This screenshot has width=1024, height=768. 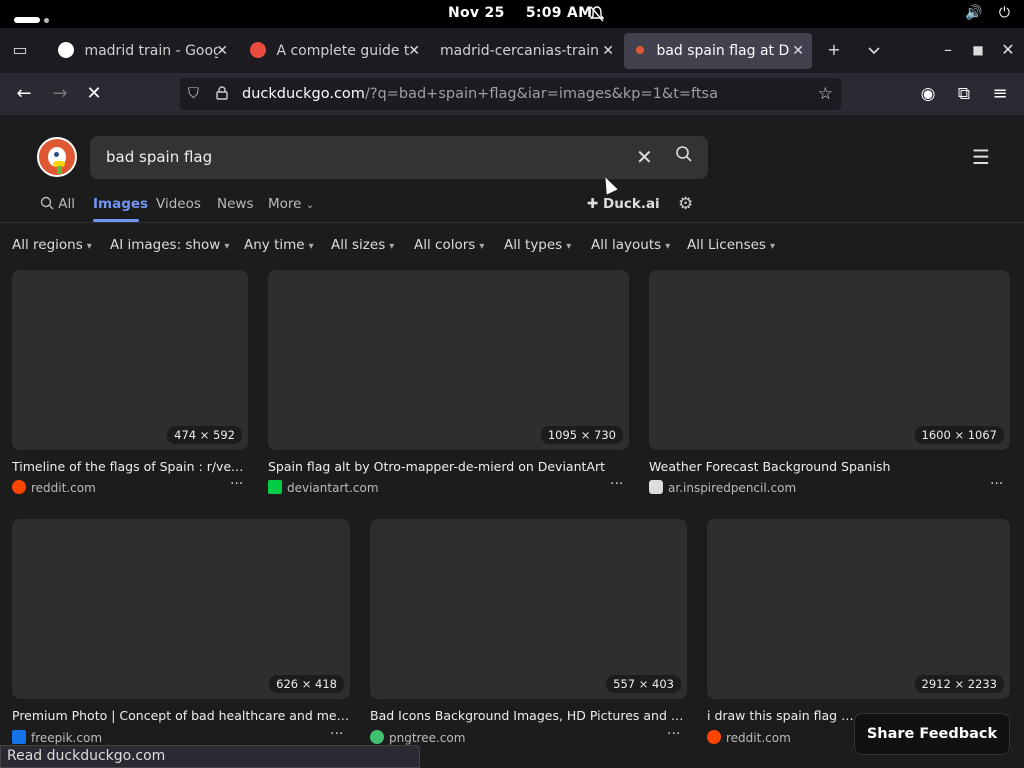 What do you see at coordinates (275, 487) in the screenshot?
I see `deviantart-icon` at bounding box center [275, 487].